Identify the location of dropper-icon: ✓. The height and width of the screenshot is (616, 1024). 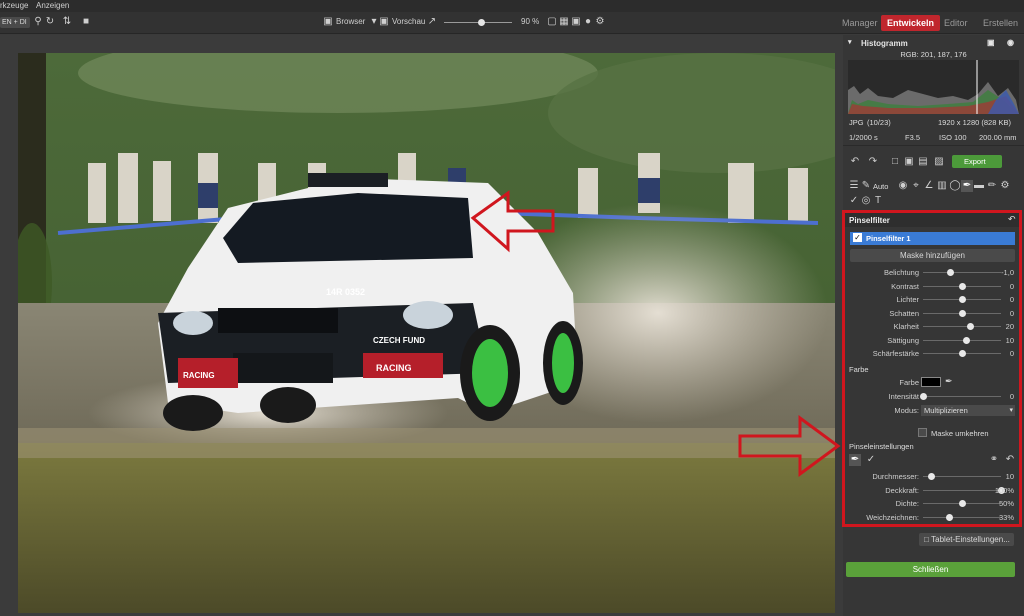
(854, 201).